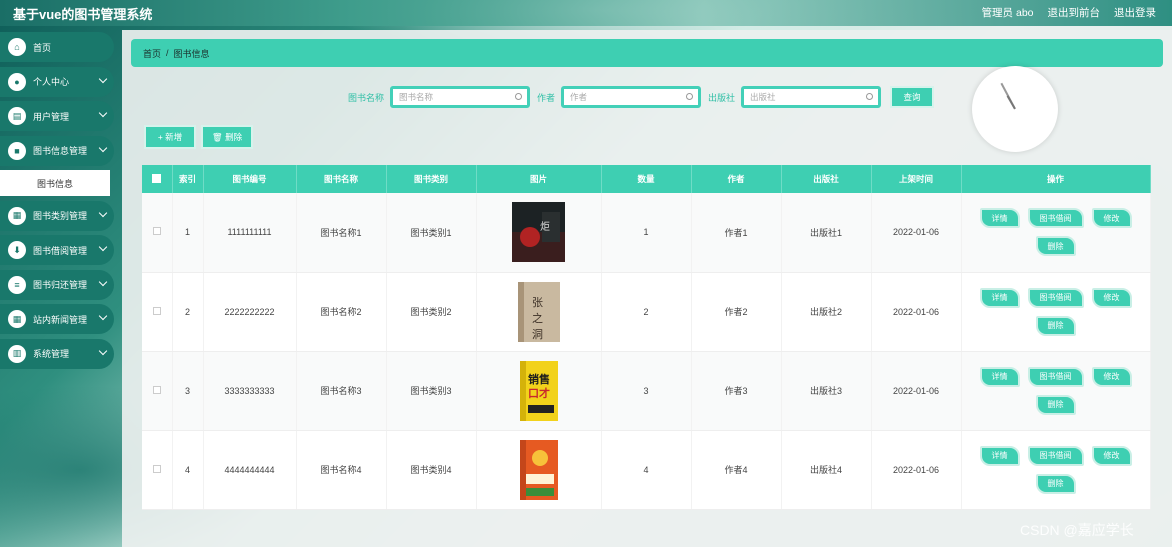  I want to click on book-code: 3333333333, so click(250, 391).